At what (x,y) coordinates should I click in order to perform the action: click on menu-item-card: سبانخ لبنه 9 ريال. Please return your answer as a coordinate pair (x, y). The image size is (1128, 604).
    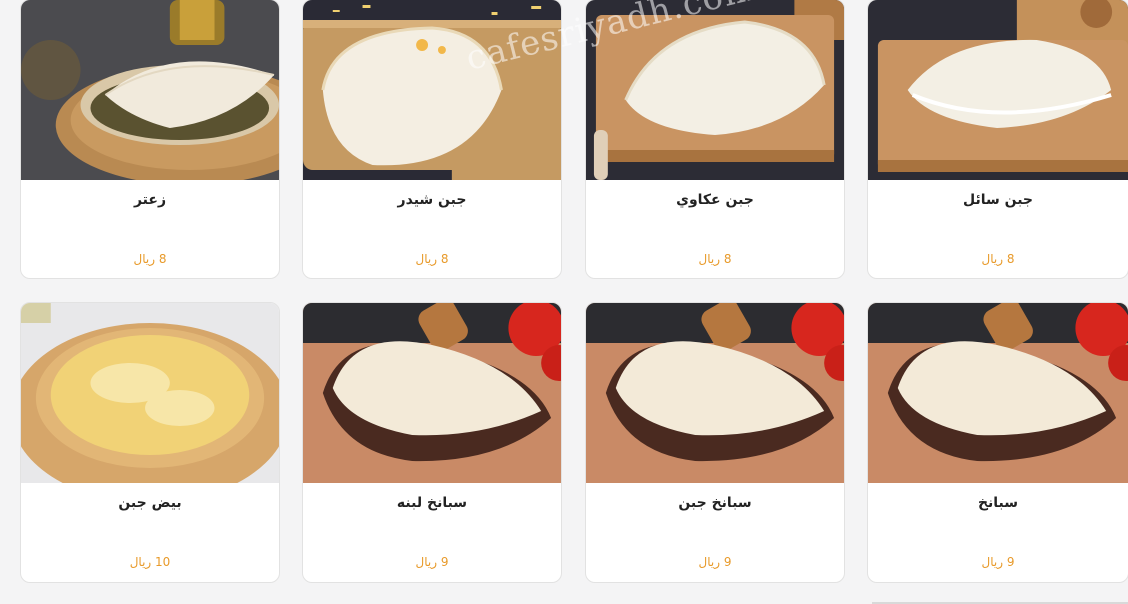
    Looking at the image, I should click on (432, 442).